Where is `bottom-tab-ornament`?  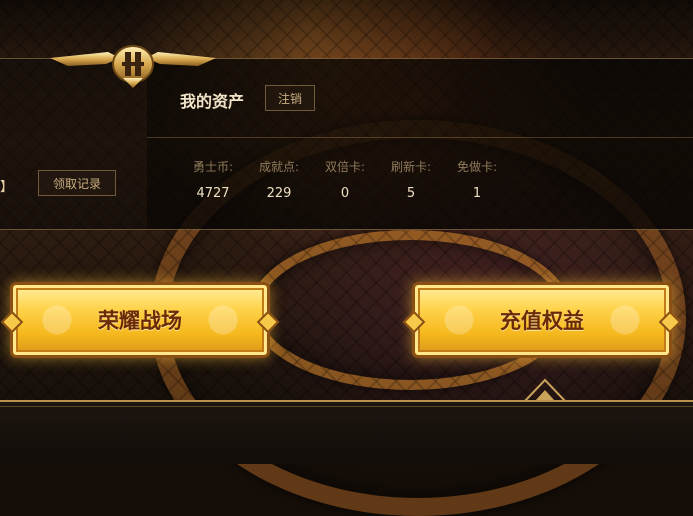
bottom-tab-ornament is located at coordinates (519, 390).